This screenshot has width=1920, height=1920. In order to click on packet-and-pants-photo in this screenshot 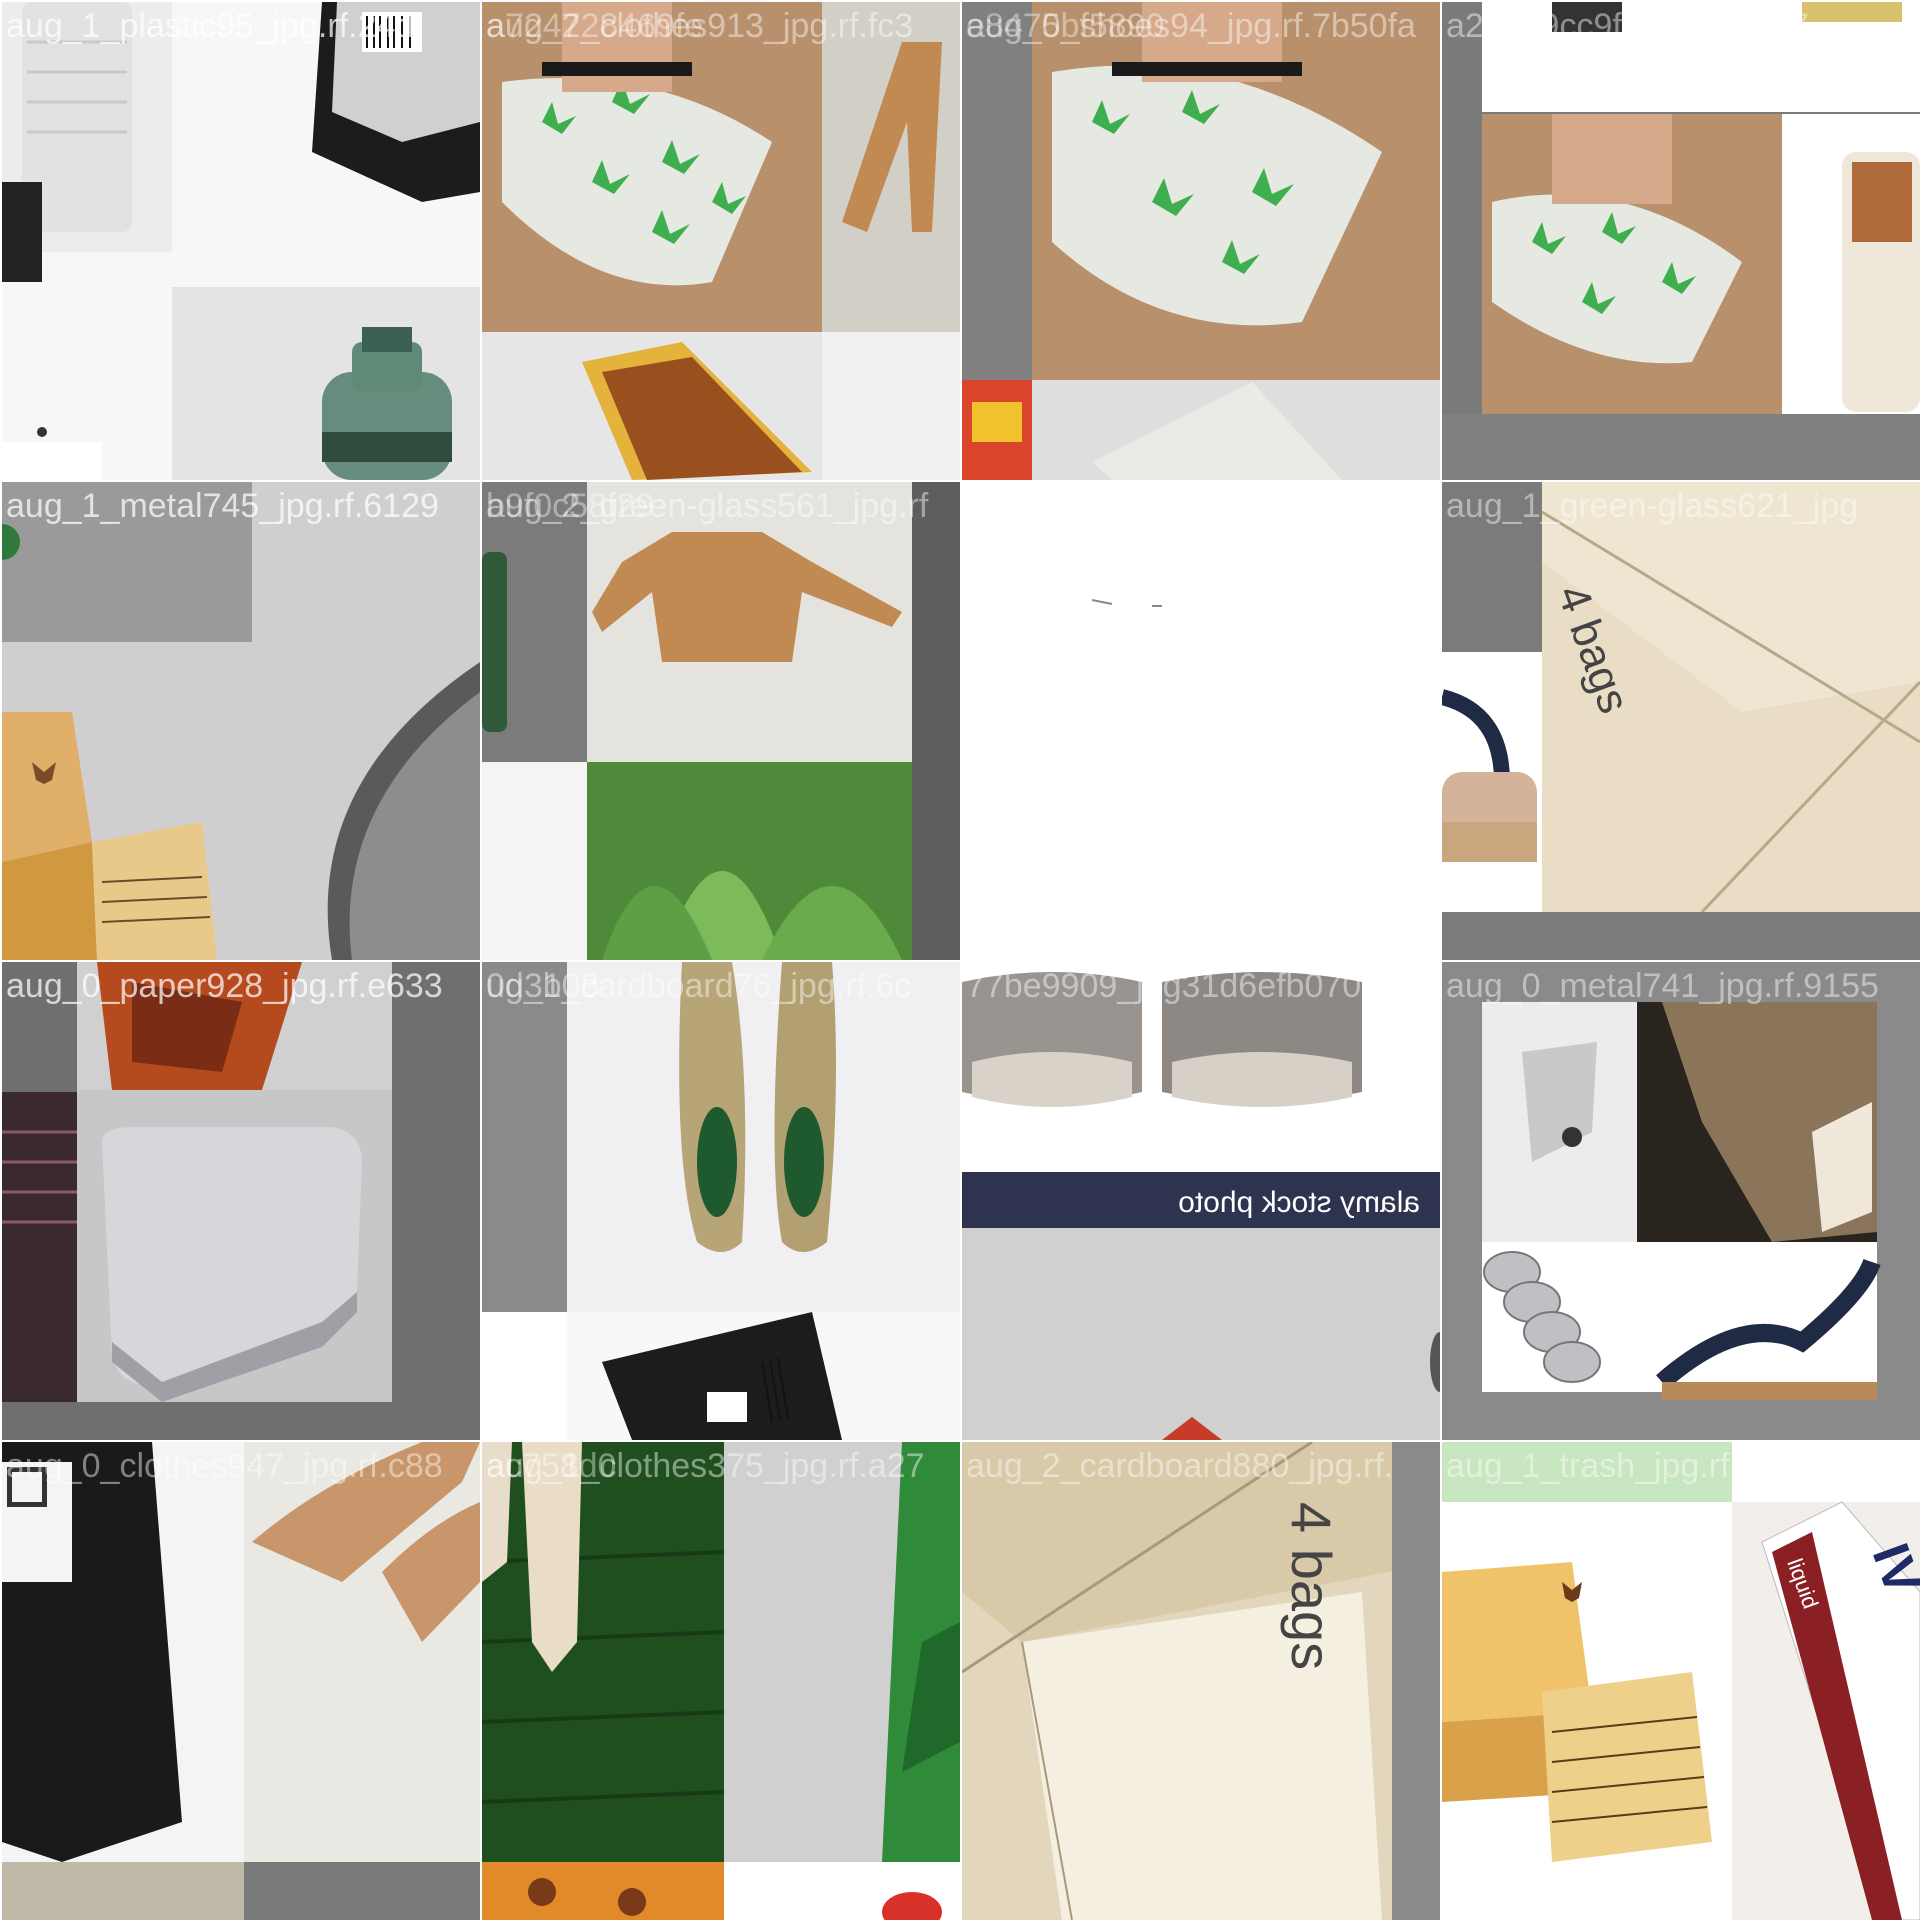, I will do `click(241, 1681)`.